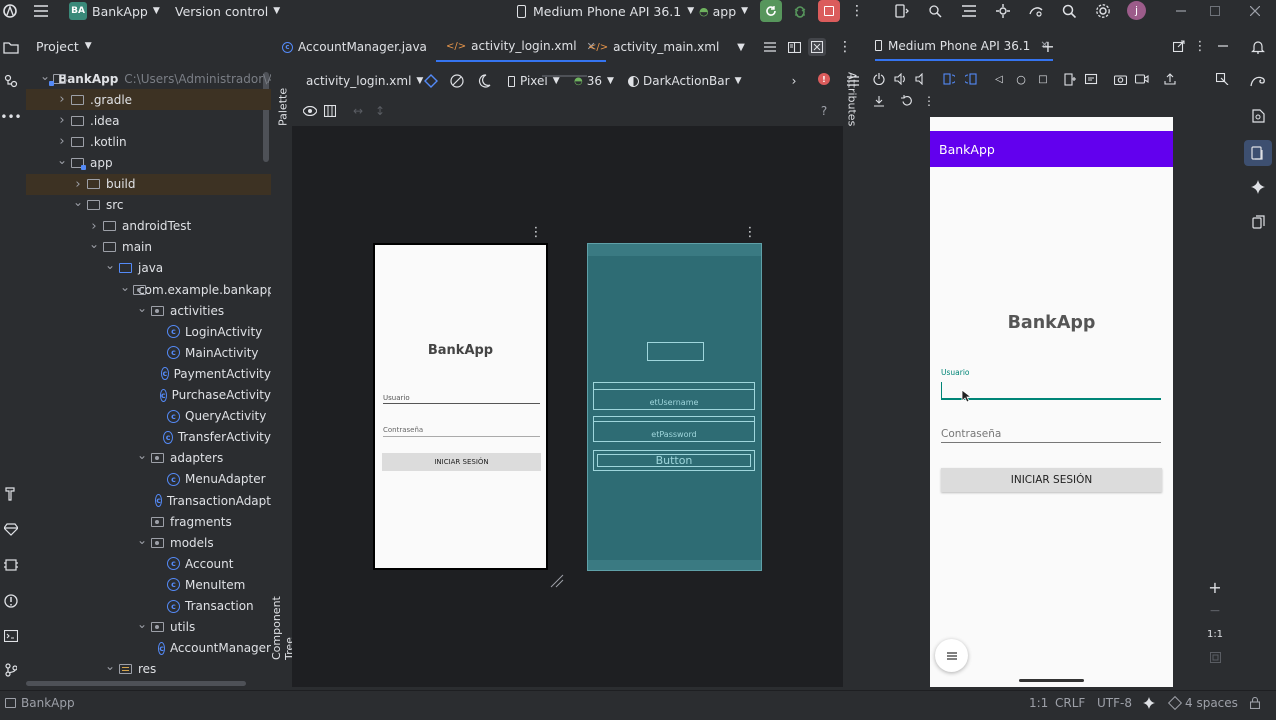 The height and width of the screenshot is (720, 1276). Describe the element at coordinates (148, 606) in the screenshot. I see `tree-item-transaction-file: c Transaction` at that location.